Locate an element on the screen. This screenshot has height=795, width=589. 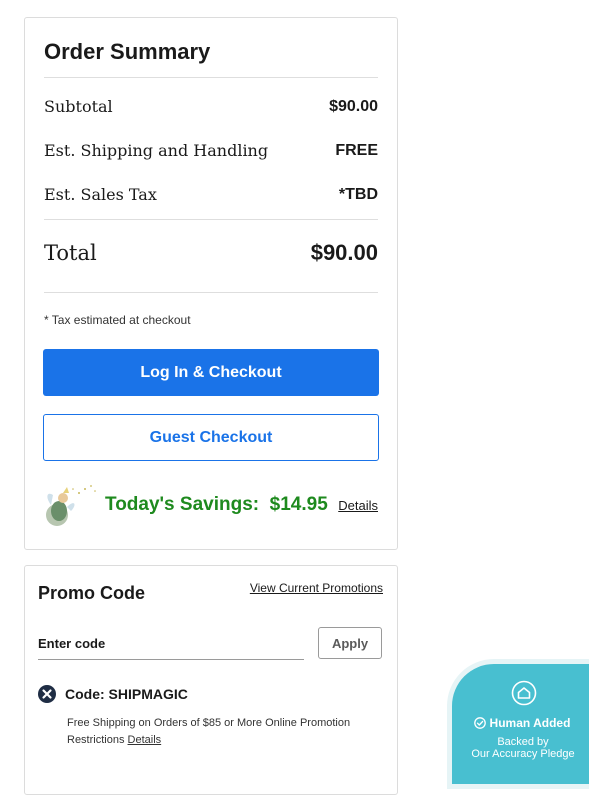
promo-code-title: Promo Code is located at coordinates (92, 593).